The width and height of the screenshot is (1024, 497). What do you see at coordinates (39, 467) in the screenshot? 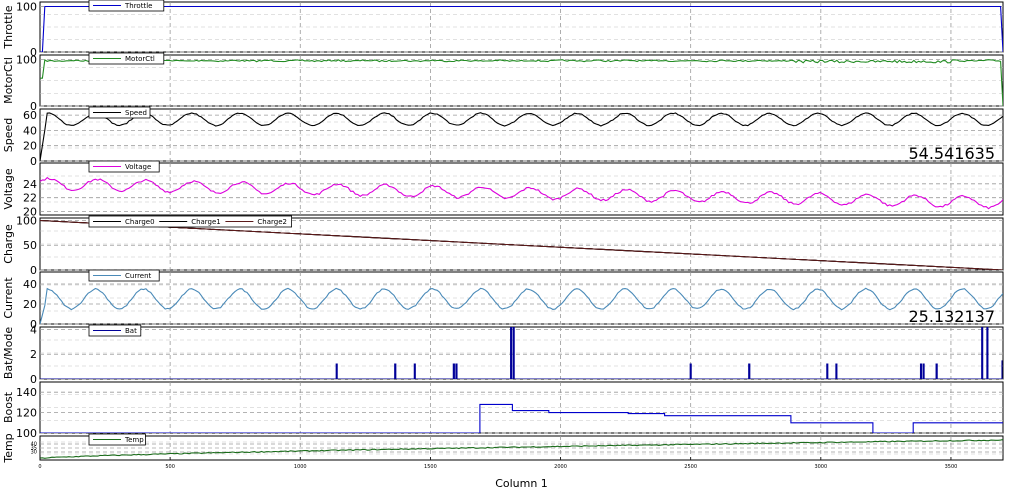
I see `x-tick-label: 0` at bounding box center [39, 467].